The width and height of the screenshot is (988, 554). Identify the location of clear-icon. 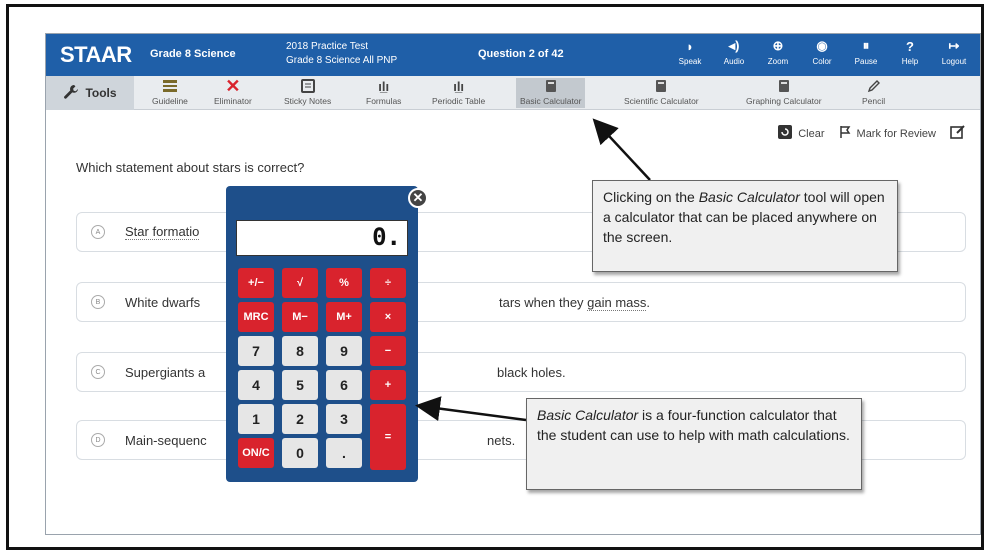
(785, 133).